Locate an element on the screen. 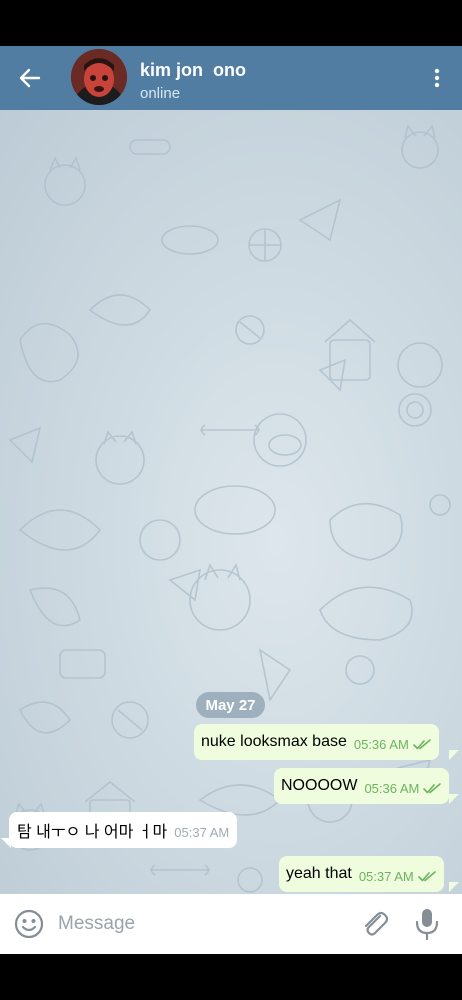 The width and height of the screenshot is (462, 1000). message-composer is located at coordinates (231, 924).